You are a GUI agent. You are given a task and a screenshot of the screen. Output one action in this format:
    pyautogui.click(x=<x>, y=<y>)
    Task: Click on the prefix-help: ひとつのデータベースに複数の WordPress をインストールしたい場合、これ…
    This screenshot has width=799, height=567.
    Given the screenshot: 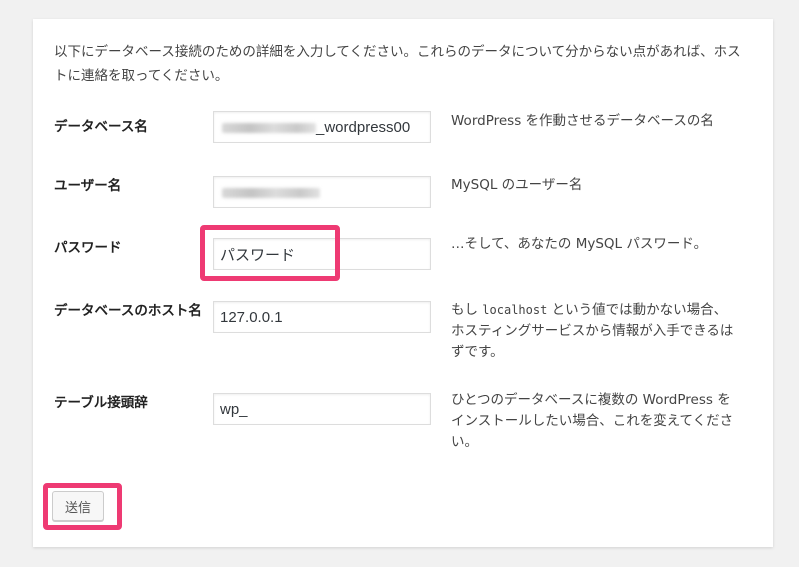 What is the action you would take?
    pyautogui.click(x=592, y=421)
    